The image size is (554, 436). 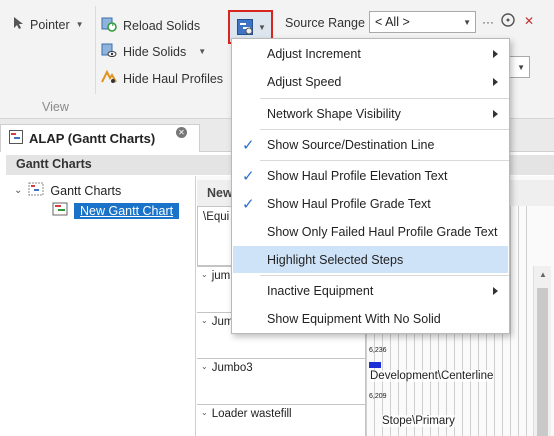 I want to click on reload-solids-icon, so click(x=109, y=25).